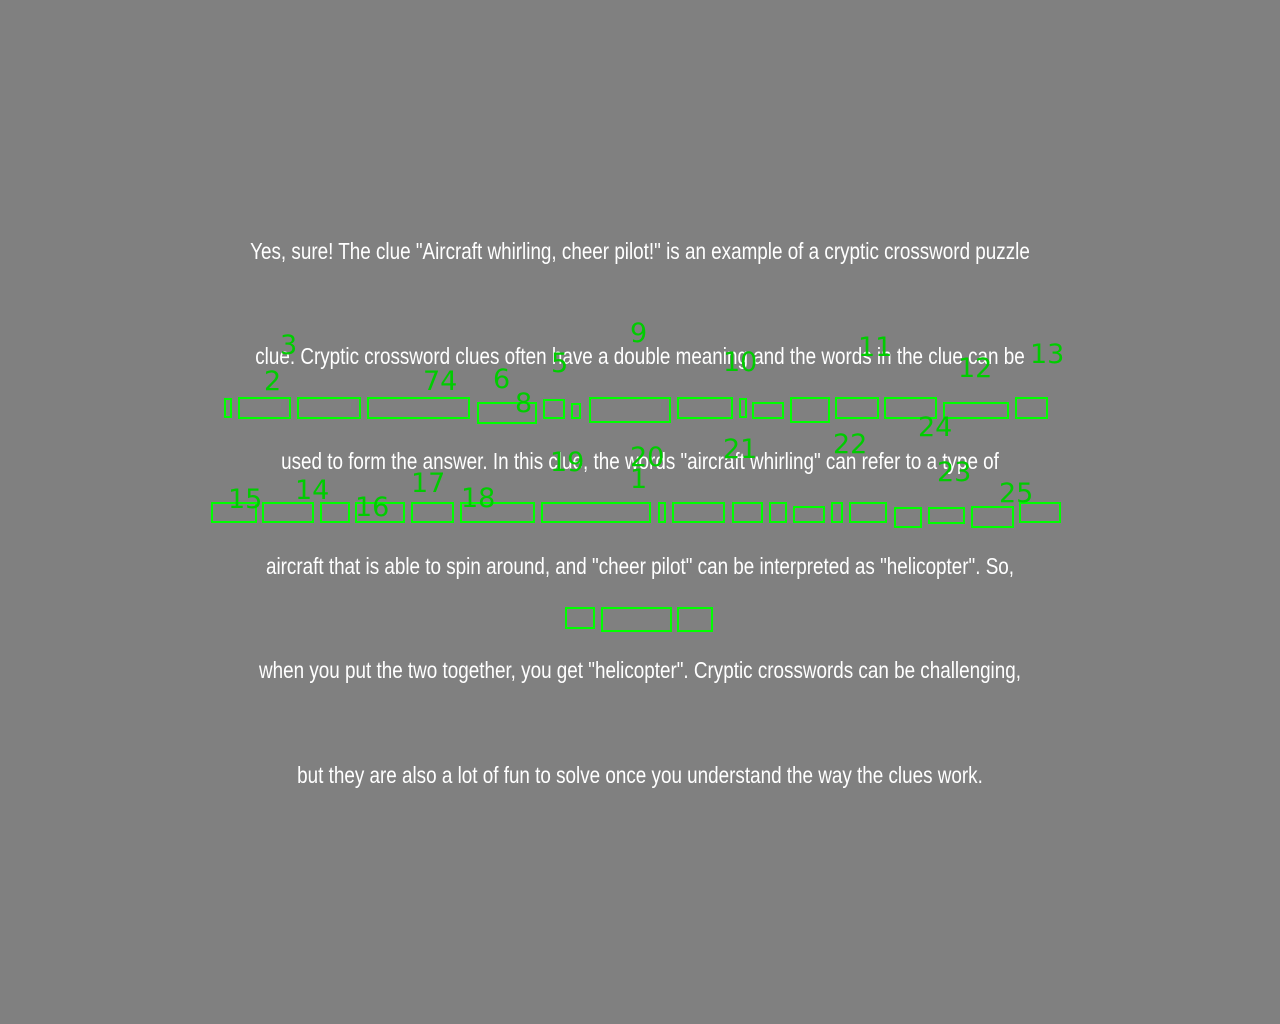 This screenshot has width=1280, height=1024. Describe the element at coordinates (289, 345) in the screenshot. I see `overlay-label: 3` at that location.